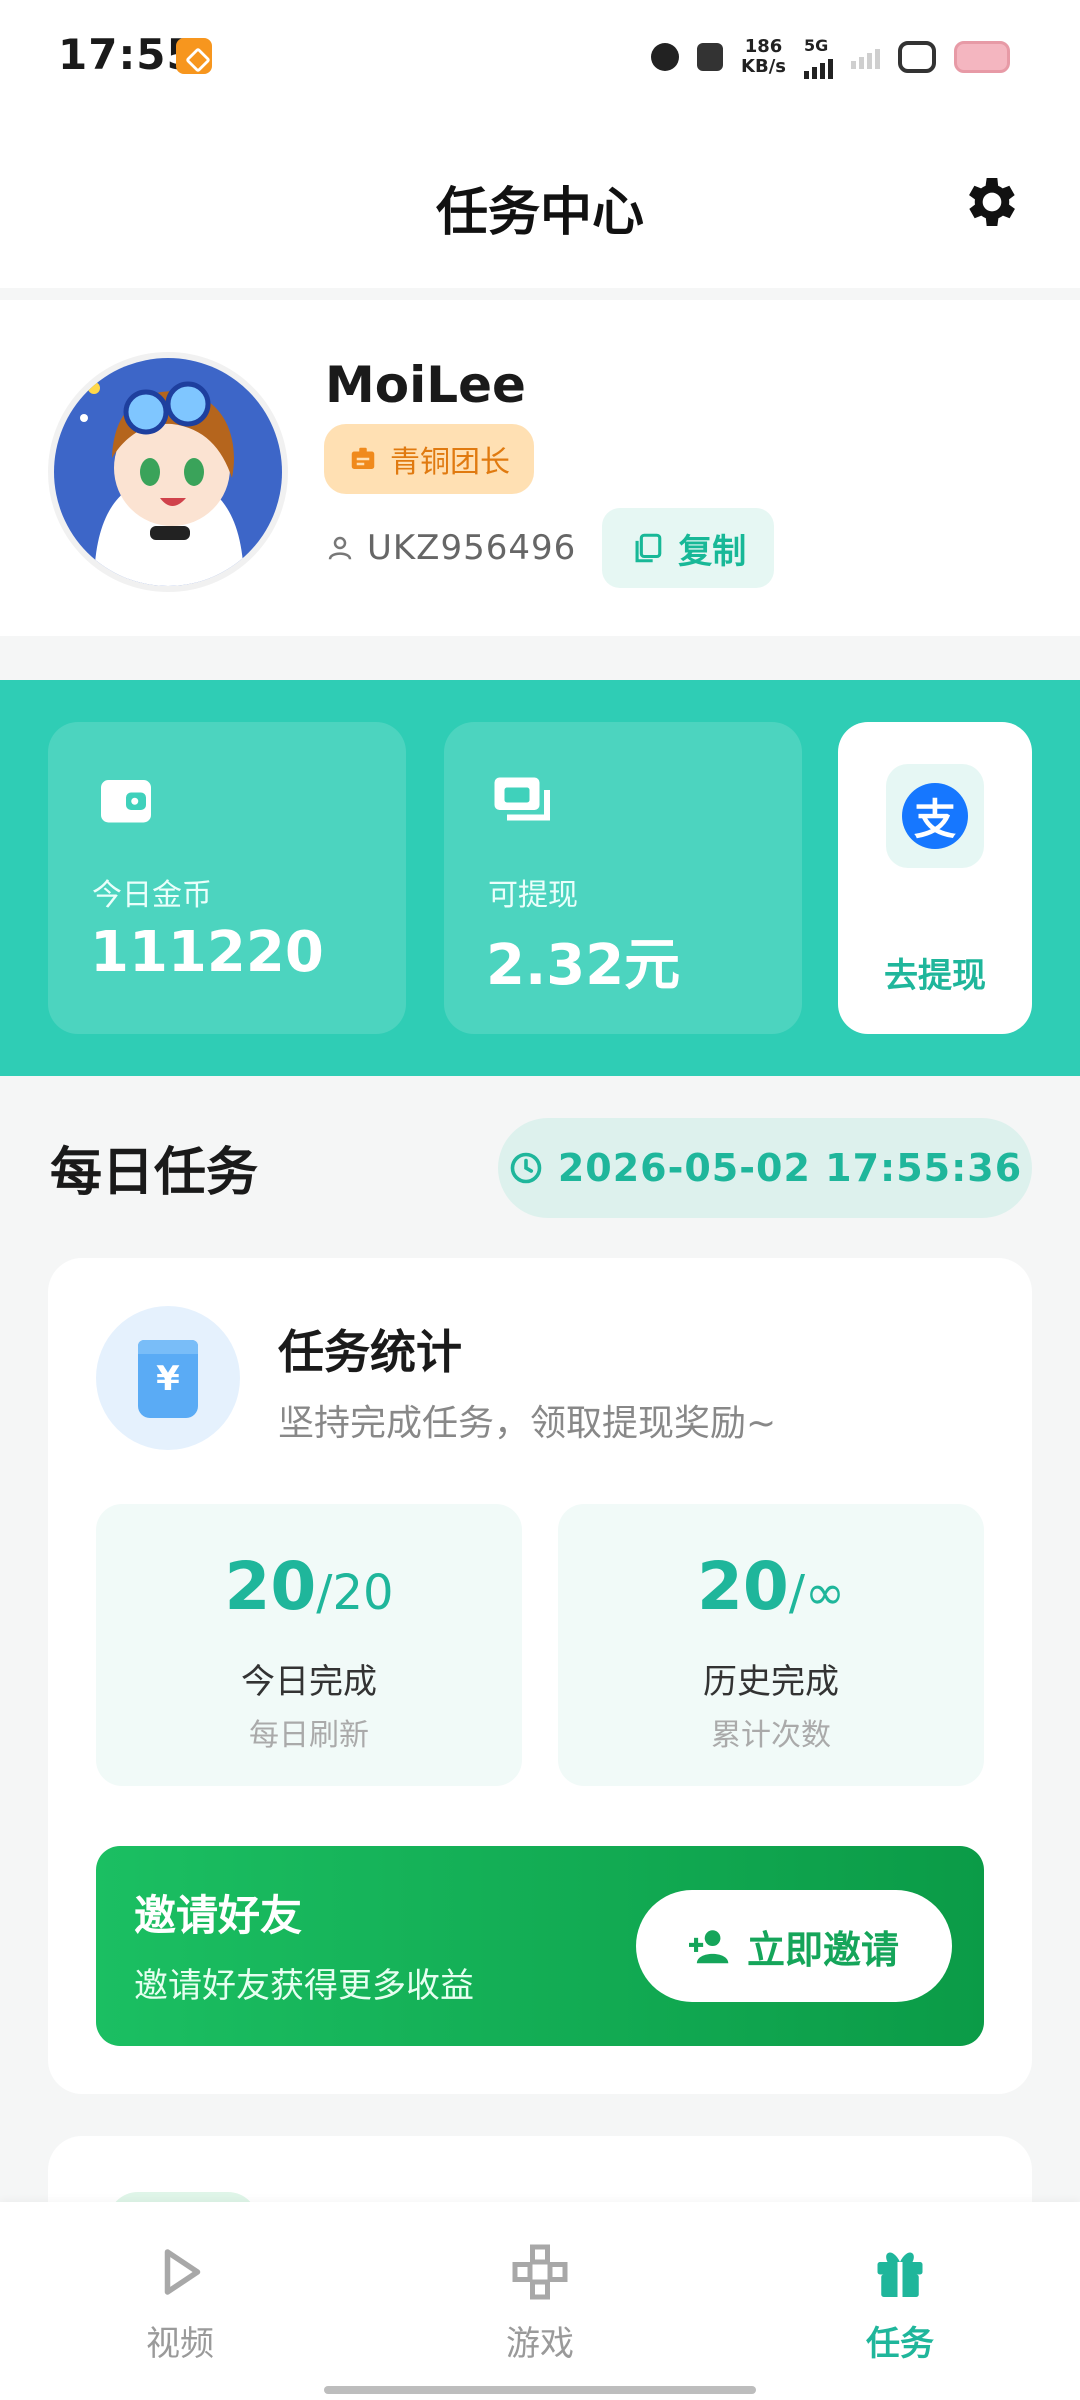  What do you see at coordinates (935, 976) in the screenshot?
I see `withdraw-label: 去提现` at bounding box center [935, 976].